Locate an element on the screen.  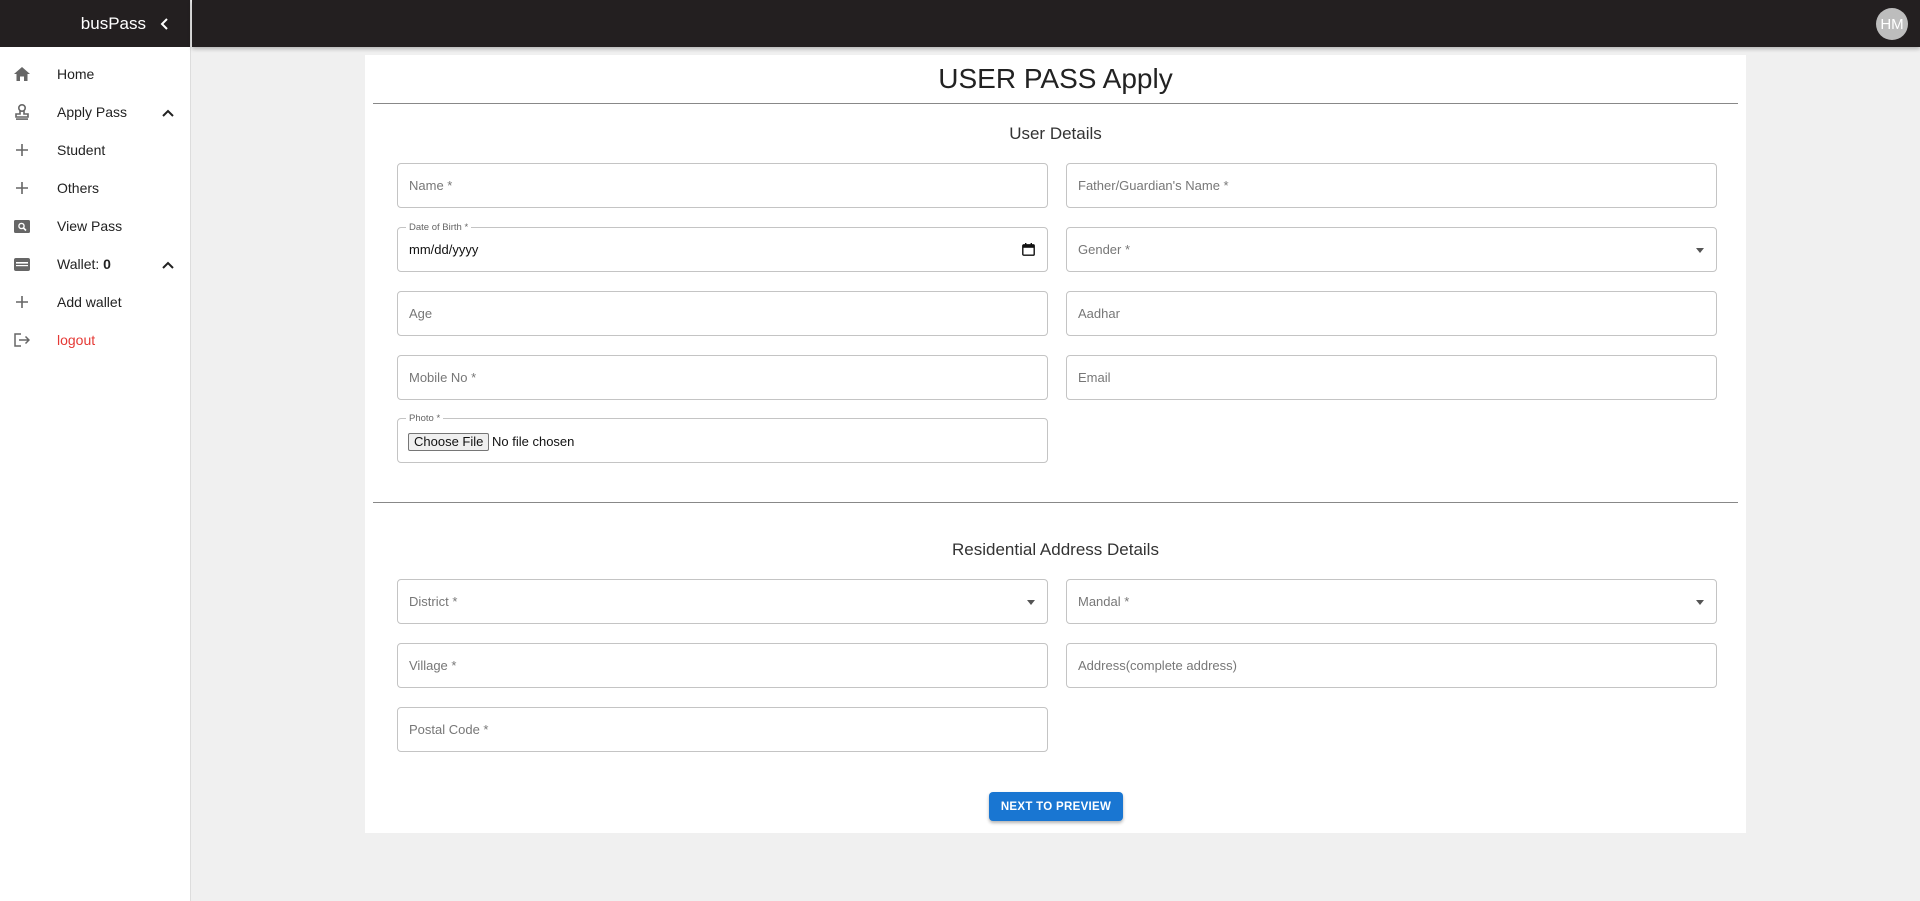
district-select: District * is located at coordinates (722, 601).